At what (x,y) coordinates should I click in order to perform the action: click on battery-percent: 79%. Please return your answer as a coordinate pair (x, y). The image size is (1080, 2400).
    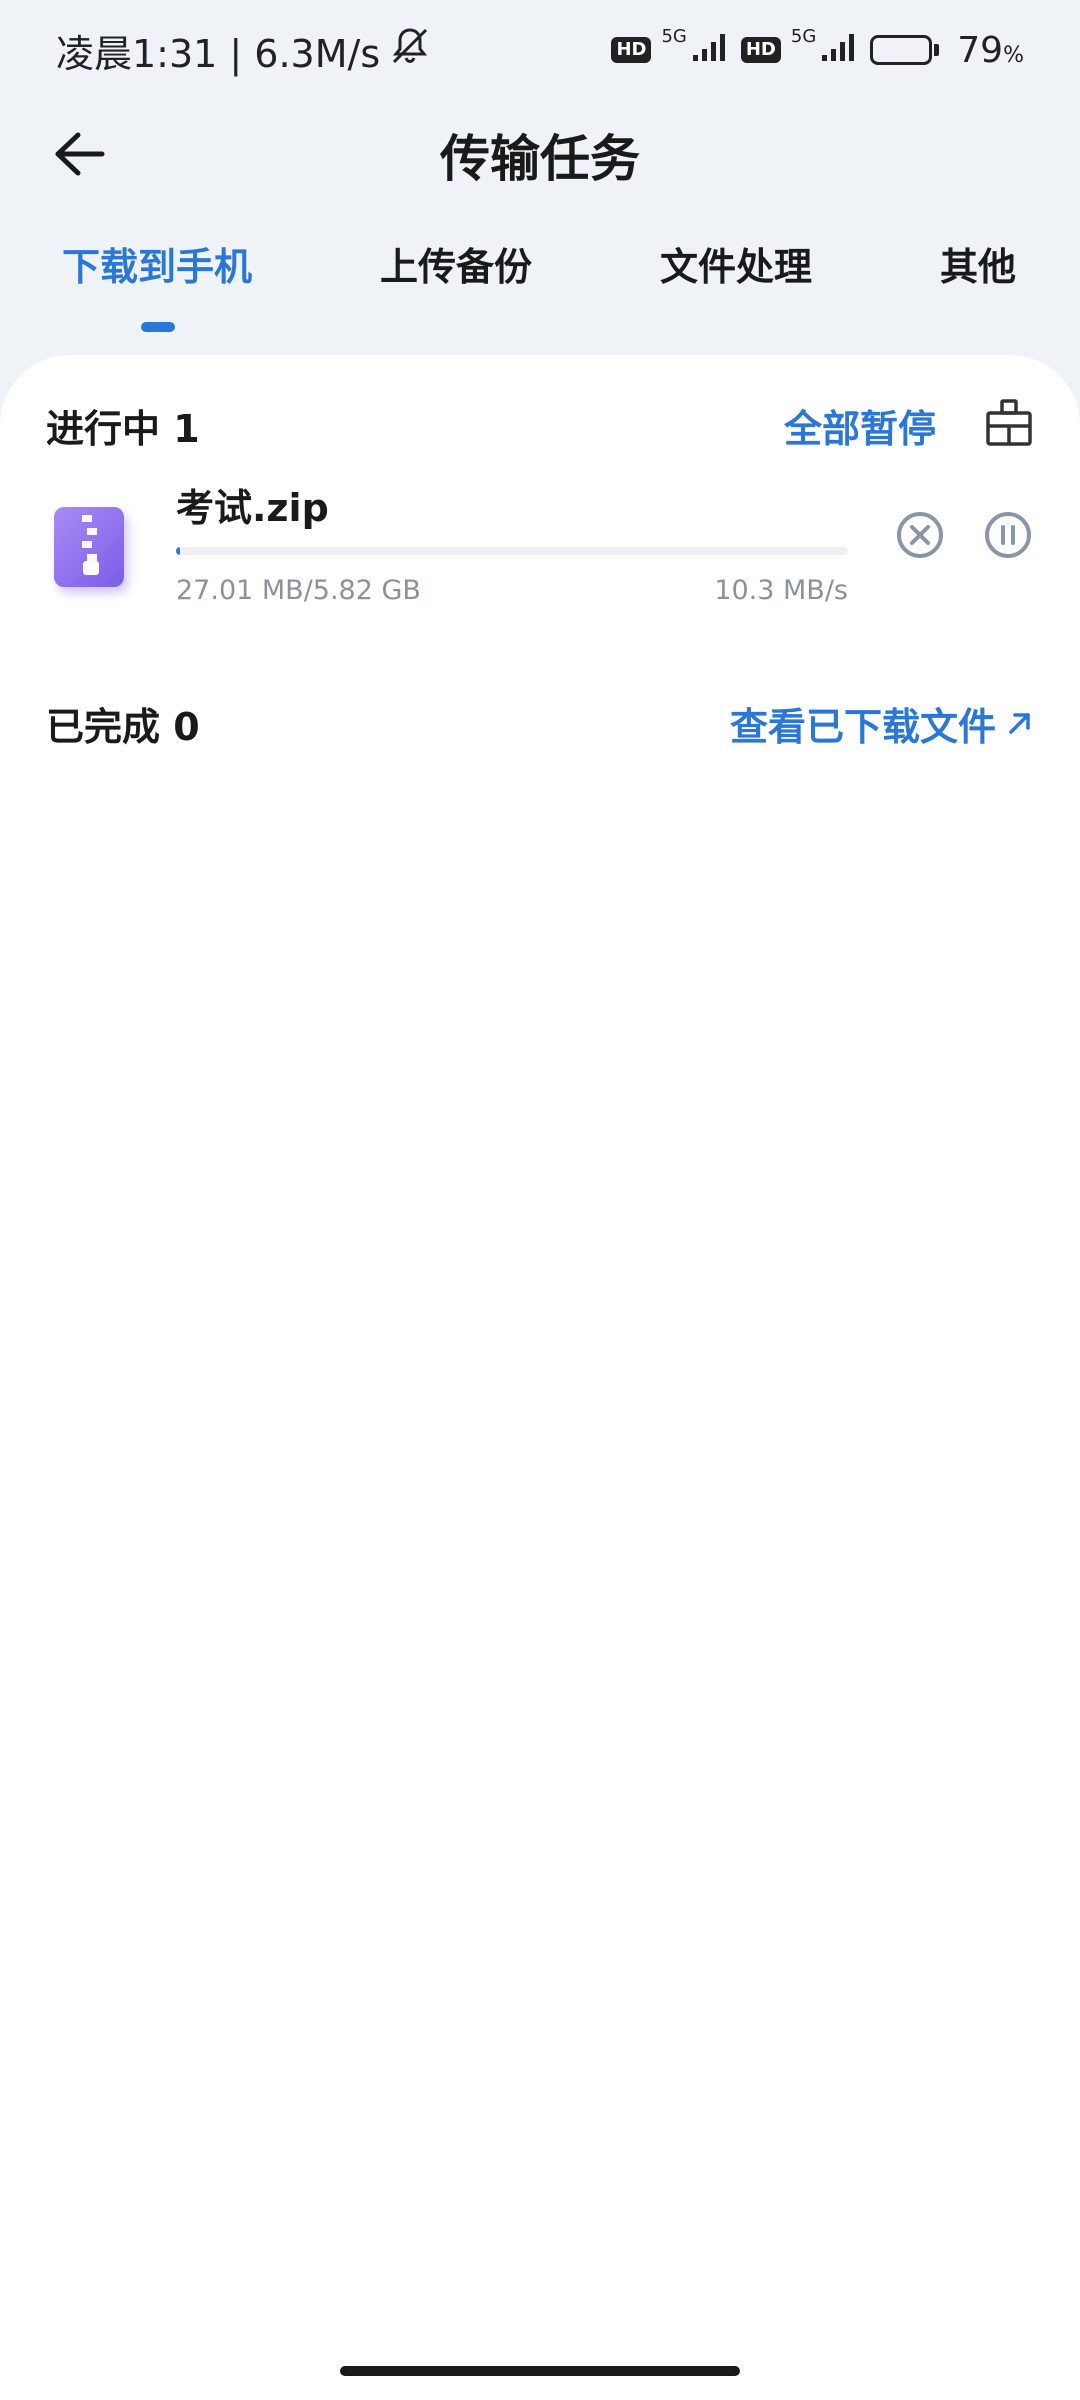
    Looking at the image, I should click on (990, 50).